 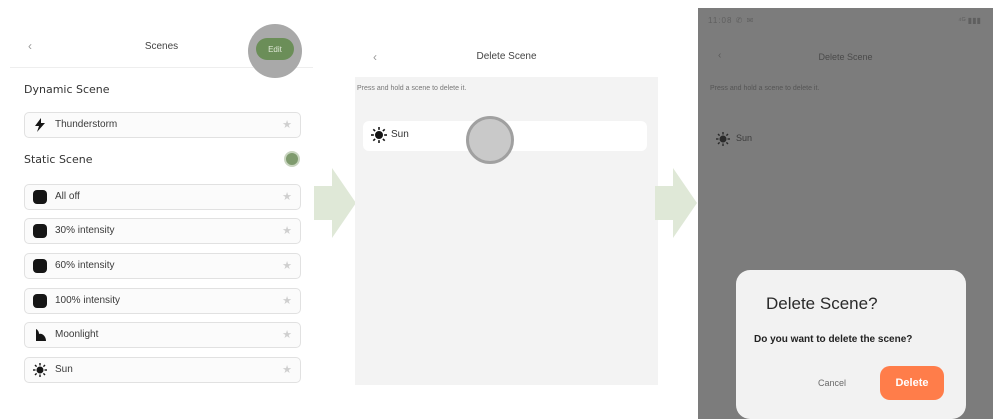 What do you see at coordinates (731, 20) in the screenshot?
I see `status-bar-time: 11:08 ✆ ✉` at bounding box center [731, 20].